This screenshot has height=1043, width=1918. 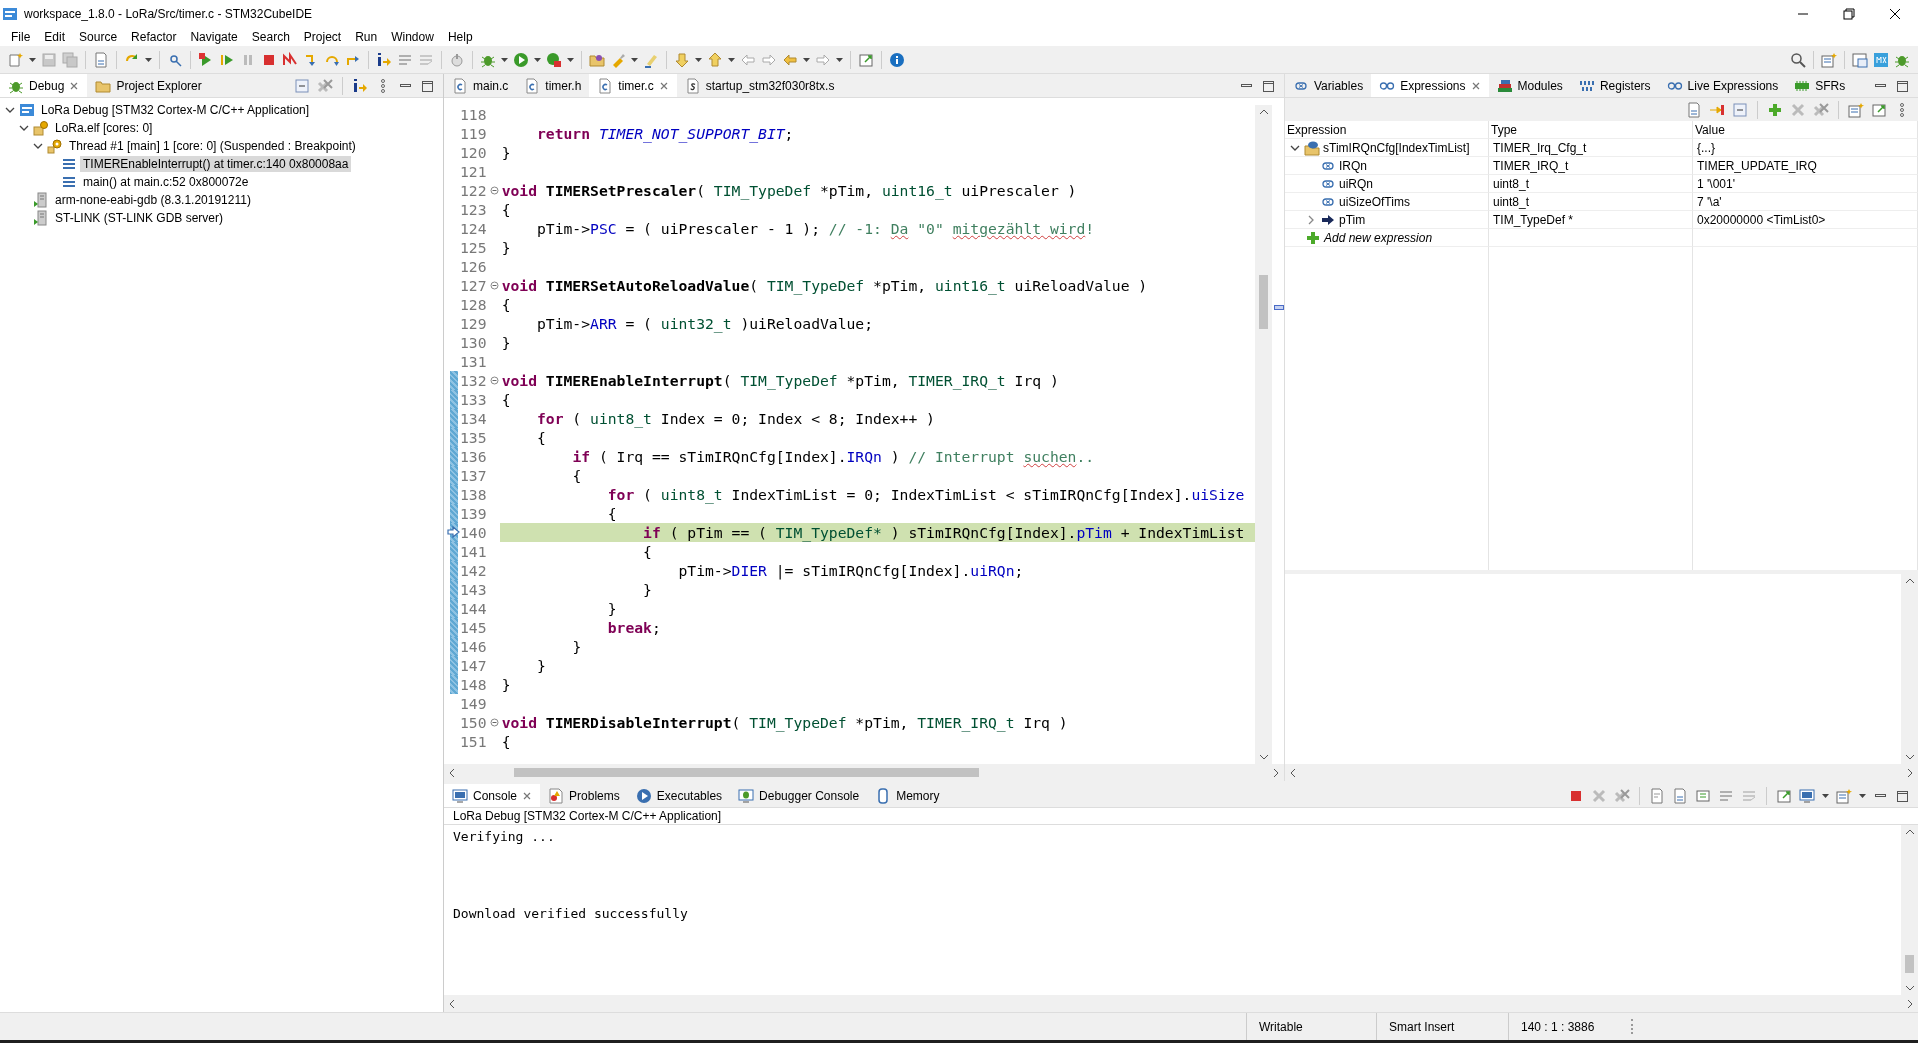 I want to click on view-tab: Problems, so click(x=584, y=795).